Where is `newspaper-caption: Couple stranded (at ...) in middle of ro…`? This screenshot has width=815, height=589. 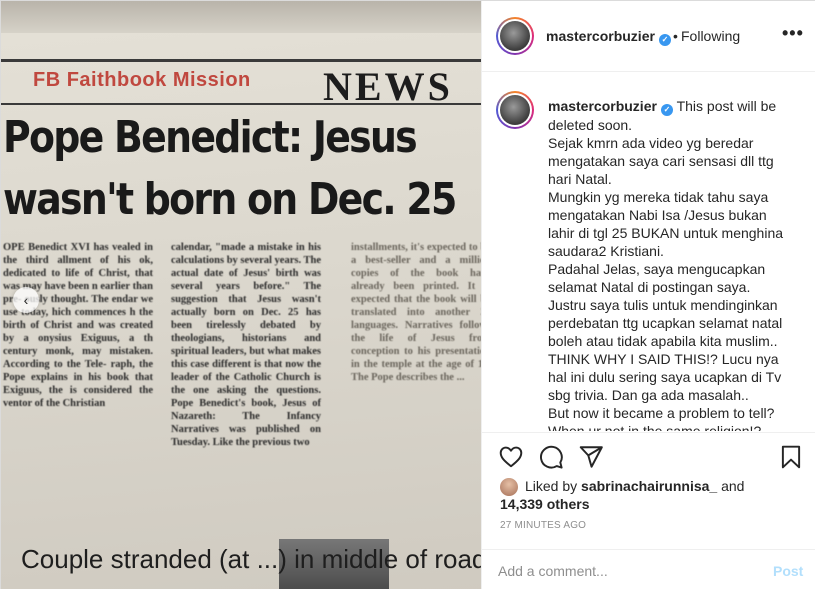
newspaper-caption: Couple stranded (at ...) in middle of ro… is located at coordinates (251, 559).